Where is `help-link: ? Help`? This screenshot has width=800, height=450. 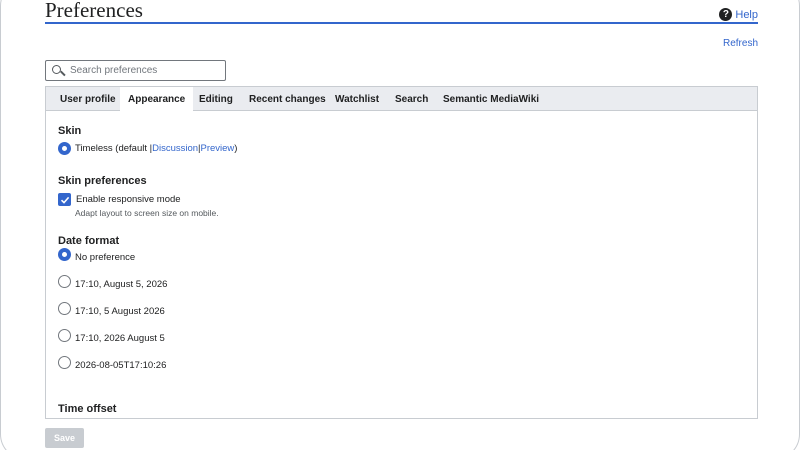
help-link: ? Help is located at coordinates (738, 14).